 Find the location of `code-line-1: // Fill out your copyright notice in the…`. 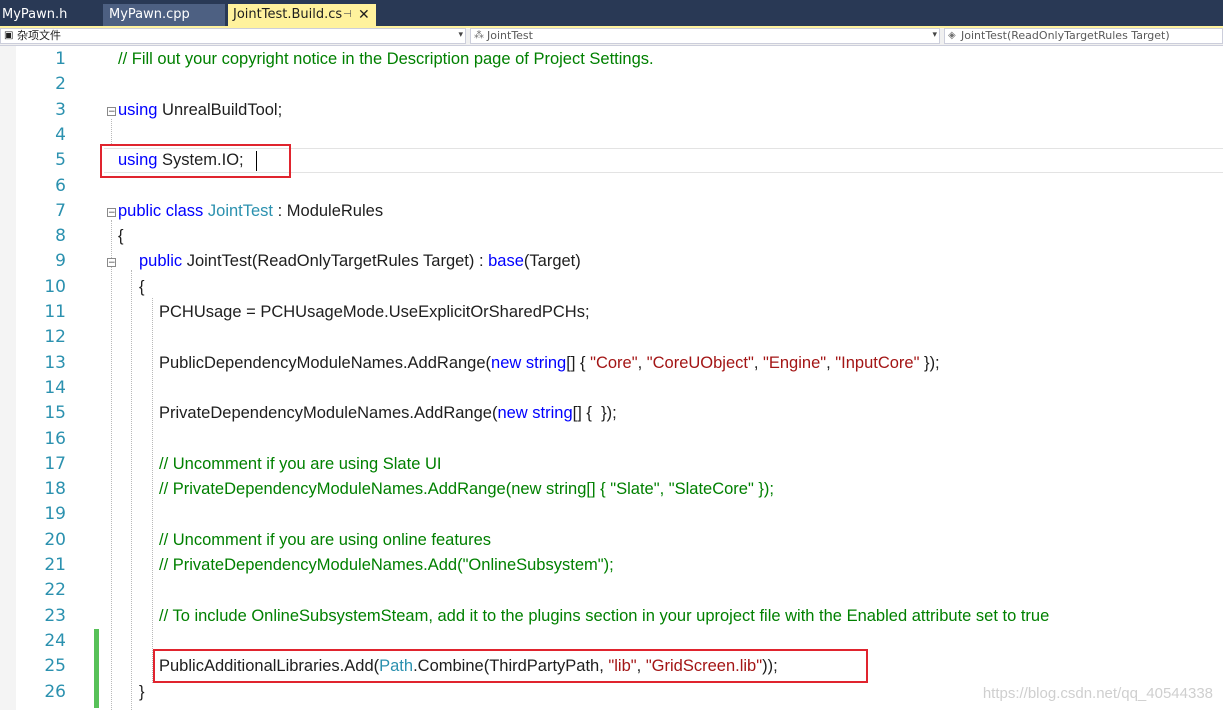

code-line-1: // Fill out your copyright notice in the… is located at coordinates (386, 59).